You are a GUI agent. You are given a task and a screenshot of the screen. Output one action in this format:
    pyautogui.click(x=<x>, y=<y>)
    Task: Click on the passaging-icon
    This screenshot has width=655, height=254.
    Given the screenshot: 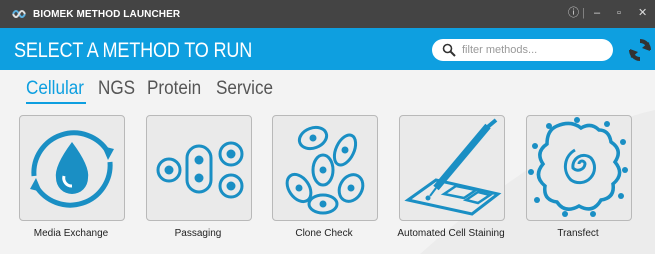 What is the action you would take?
    pyautogui.click(x=200, y=170)
    